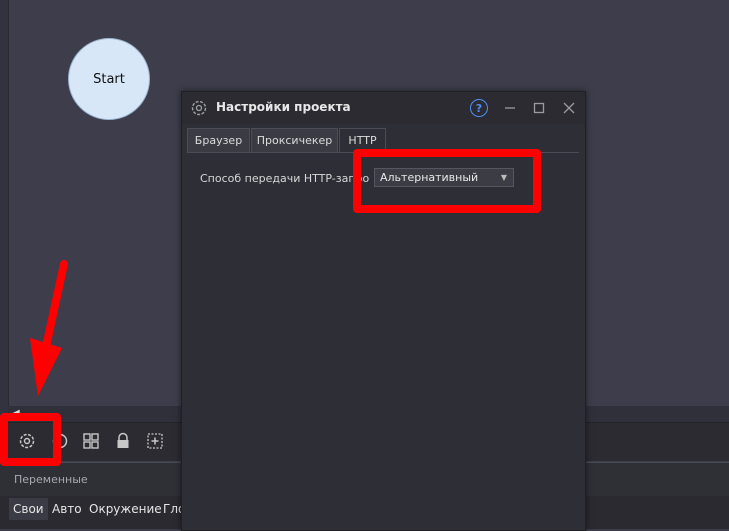 This screenshot has width=729, height=531. What do you see at coordinates (539, 108) in the screenshot?
I see `maximize-icon` at bounding box center [539, 108].